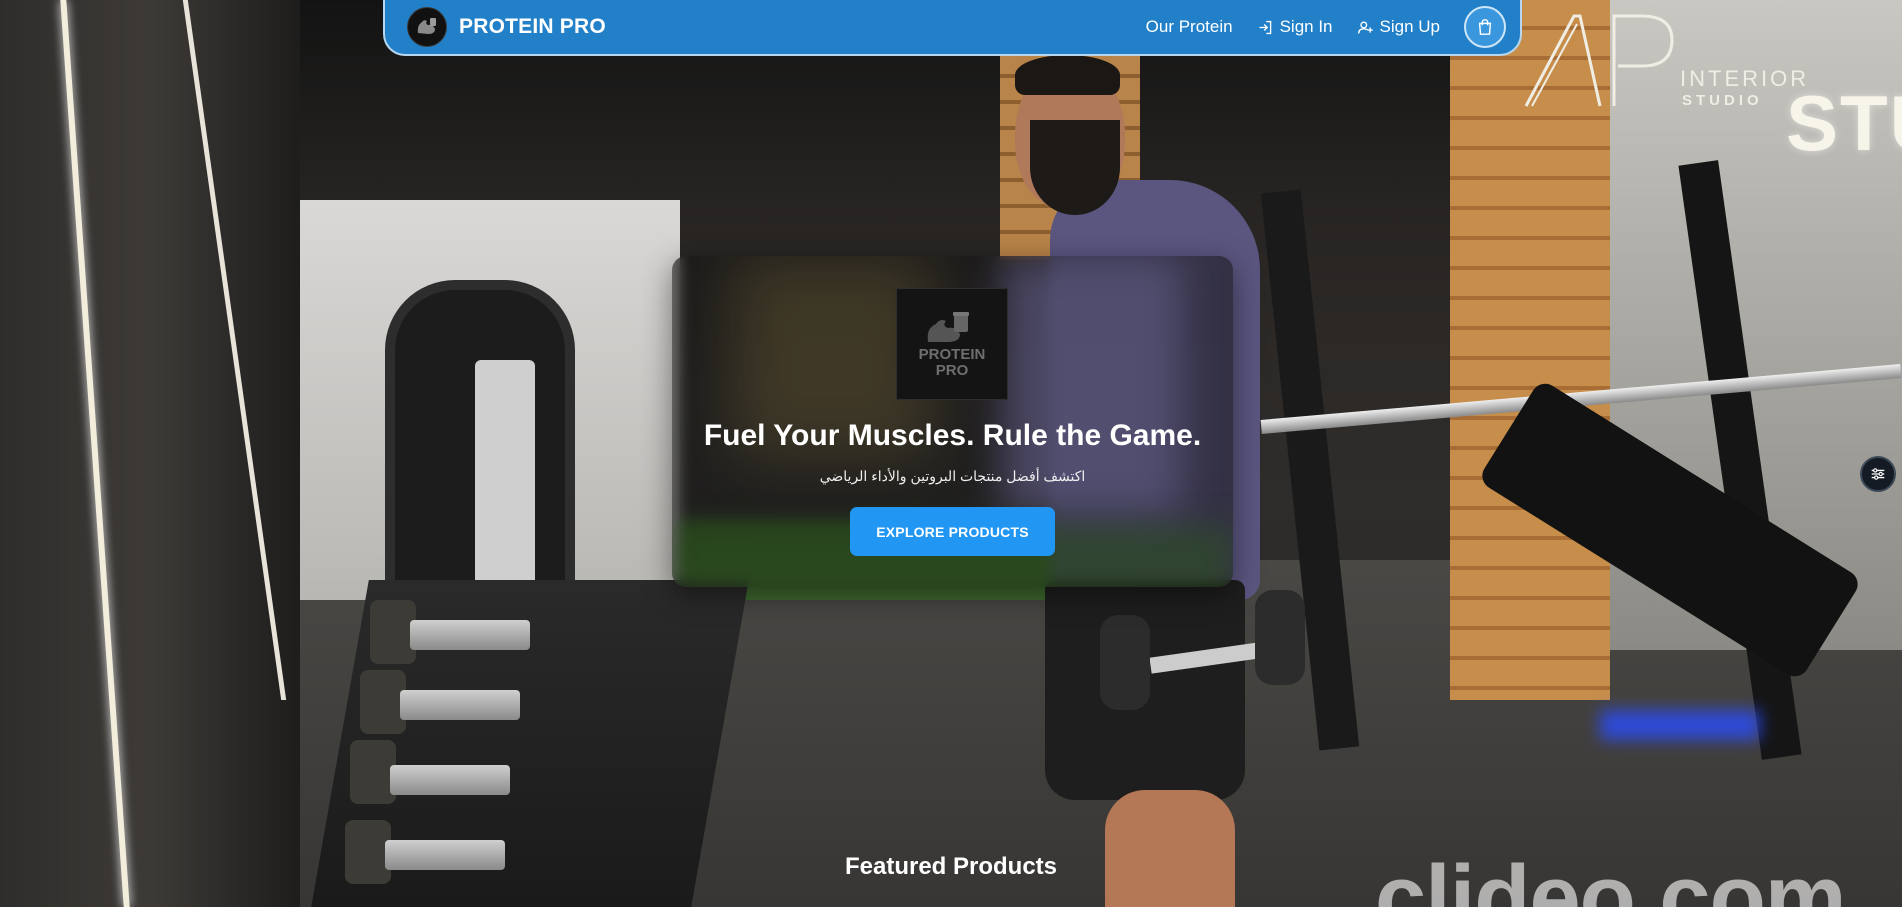 Image resolution: width=1902 pixels, height=907 pixels. I want to click on shopping-bag-icon, so click(1485, 27).